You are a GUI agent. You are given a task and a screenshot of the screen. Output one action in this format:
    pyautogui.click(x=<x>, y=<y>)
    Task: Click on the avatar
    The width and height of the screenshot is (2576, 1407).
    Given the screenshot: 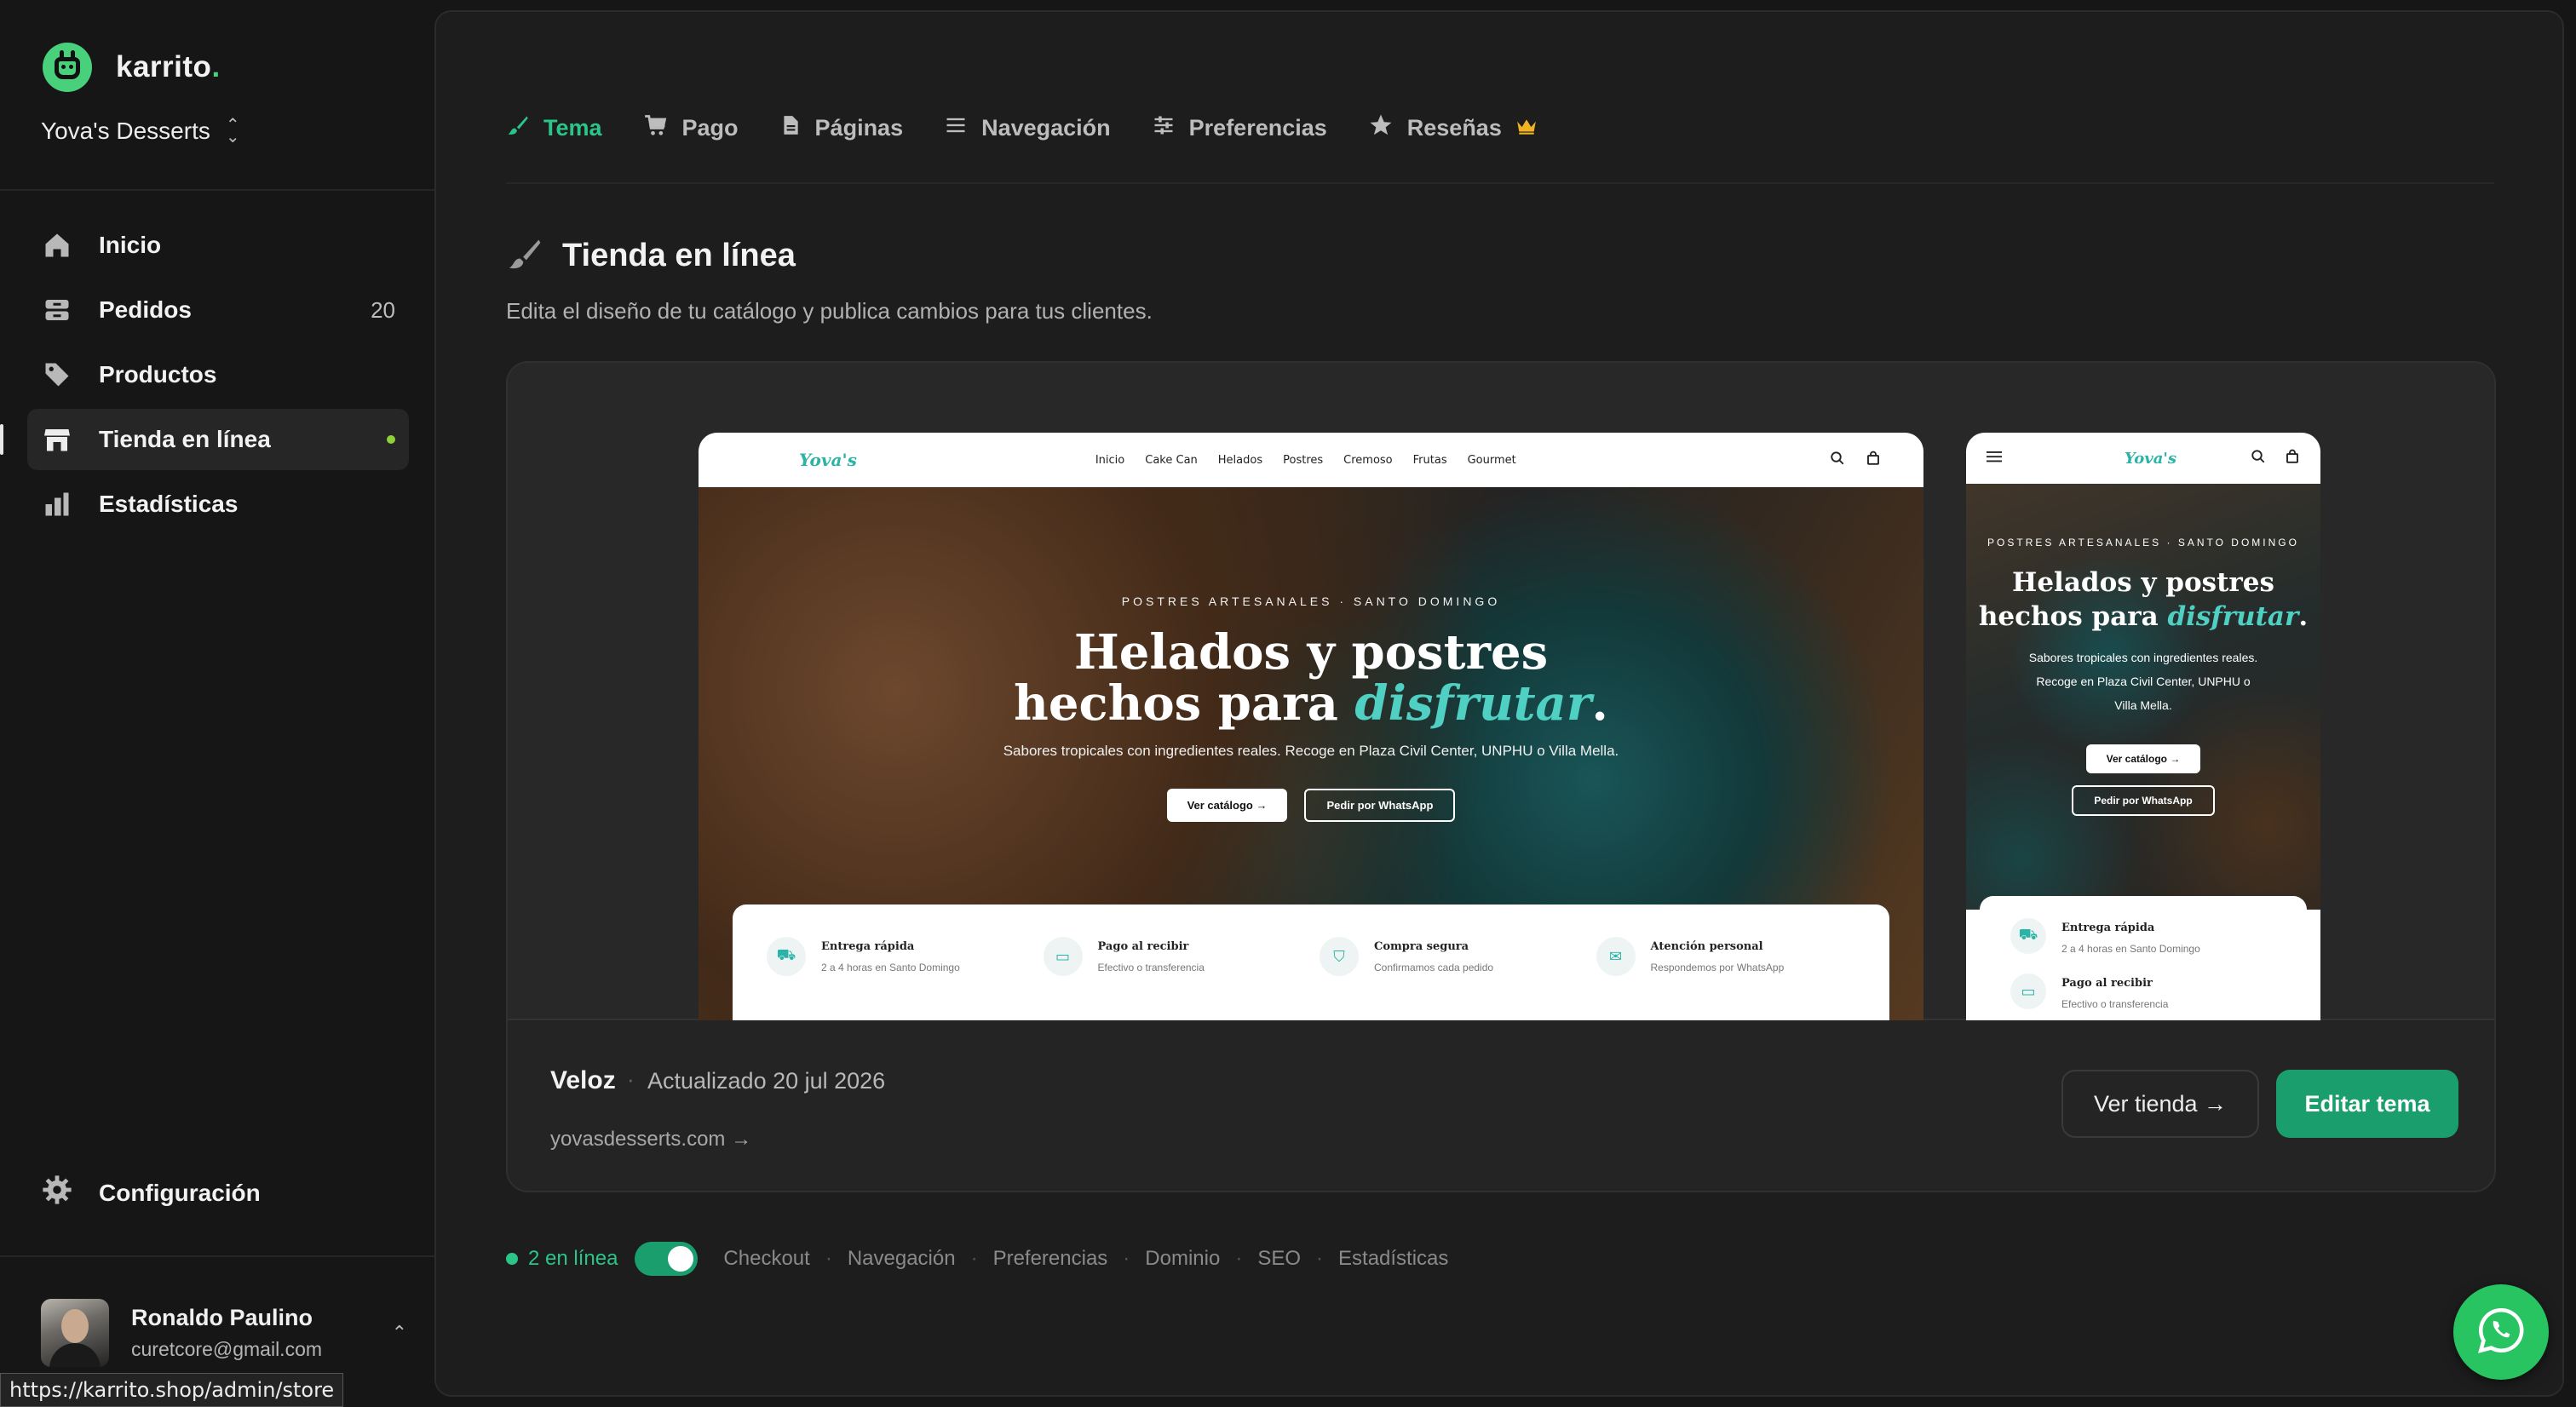 What is the action you would take?
    pyautogui.click(x=75, y=1333)
    